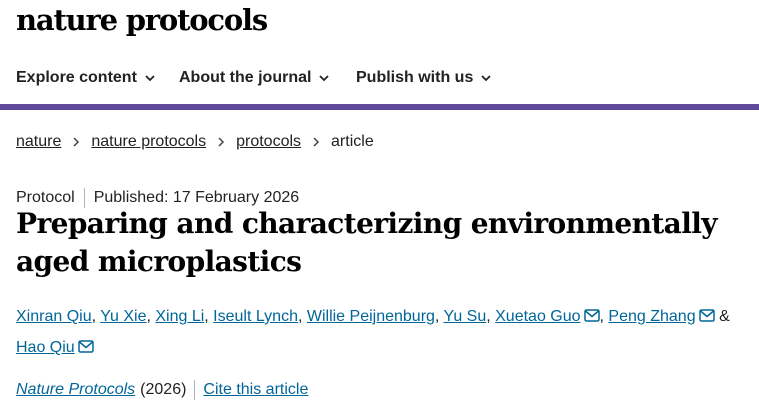 The height and width of the screenshot is (409, 759). What do you see at coordinates (465, 316) in the screenshot?
I see `author-link: Yu Su` at bounding box center [465, 316].